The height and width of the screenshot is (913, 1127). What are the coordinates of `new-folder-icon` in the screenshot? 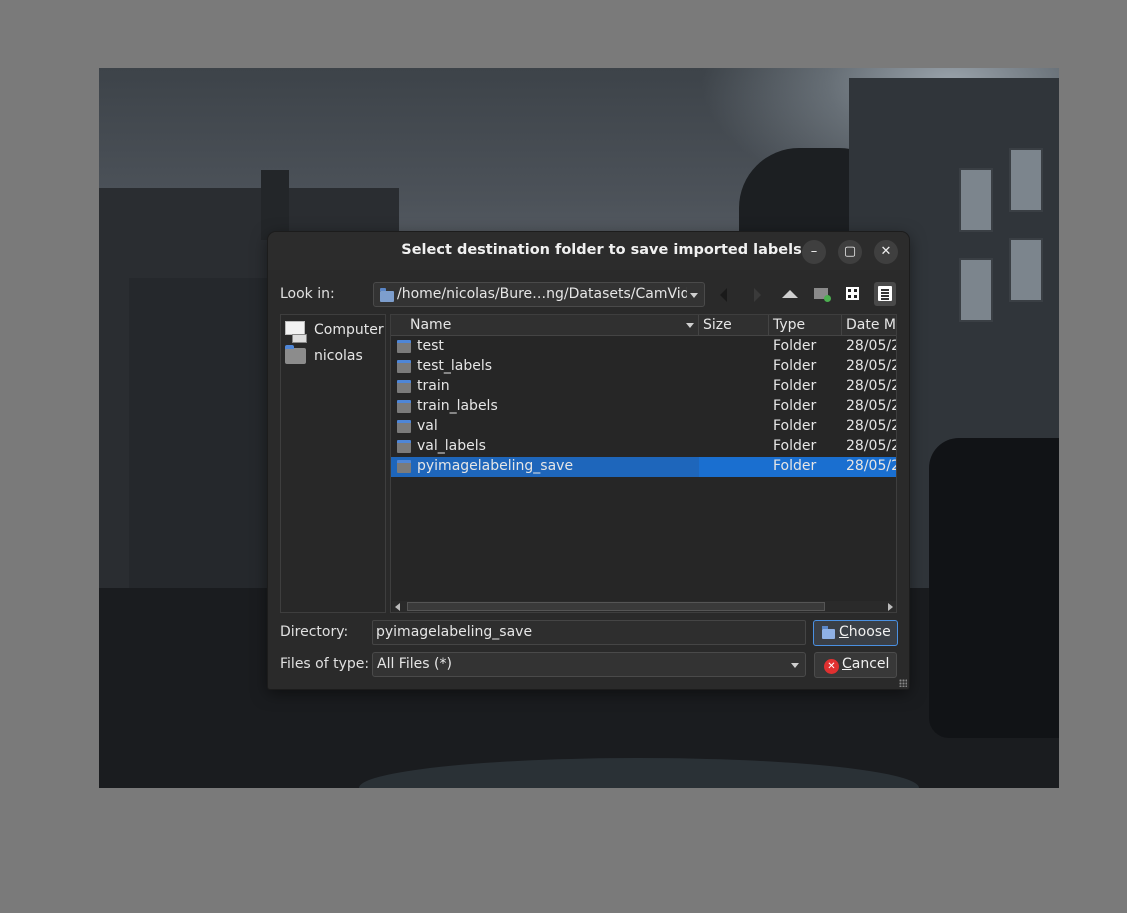 It's located at (822, 295).